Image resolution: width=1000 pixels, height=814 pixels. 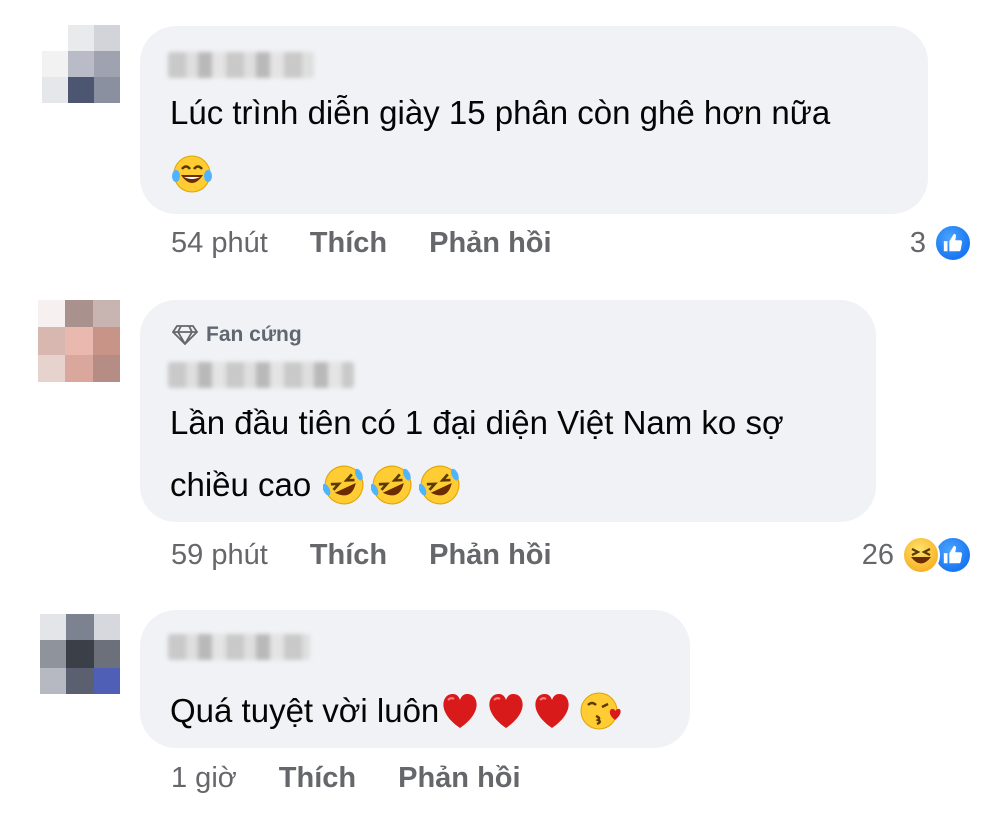 What do you see at coordinates (877, 554) in the screenshot?
I see `reaction-count: 26` at bounding box center [877, 554].